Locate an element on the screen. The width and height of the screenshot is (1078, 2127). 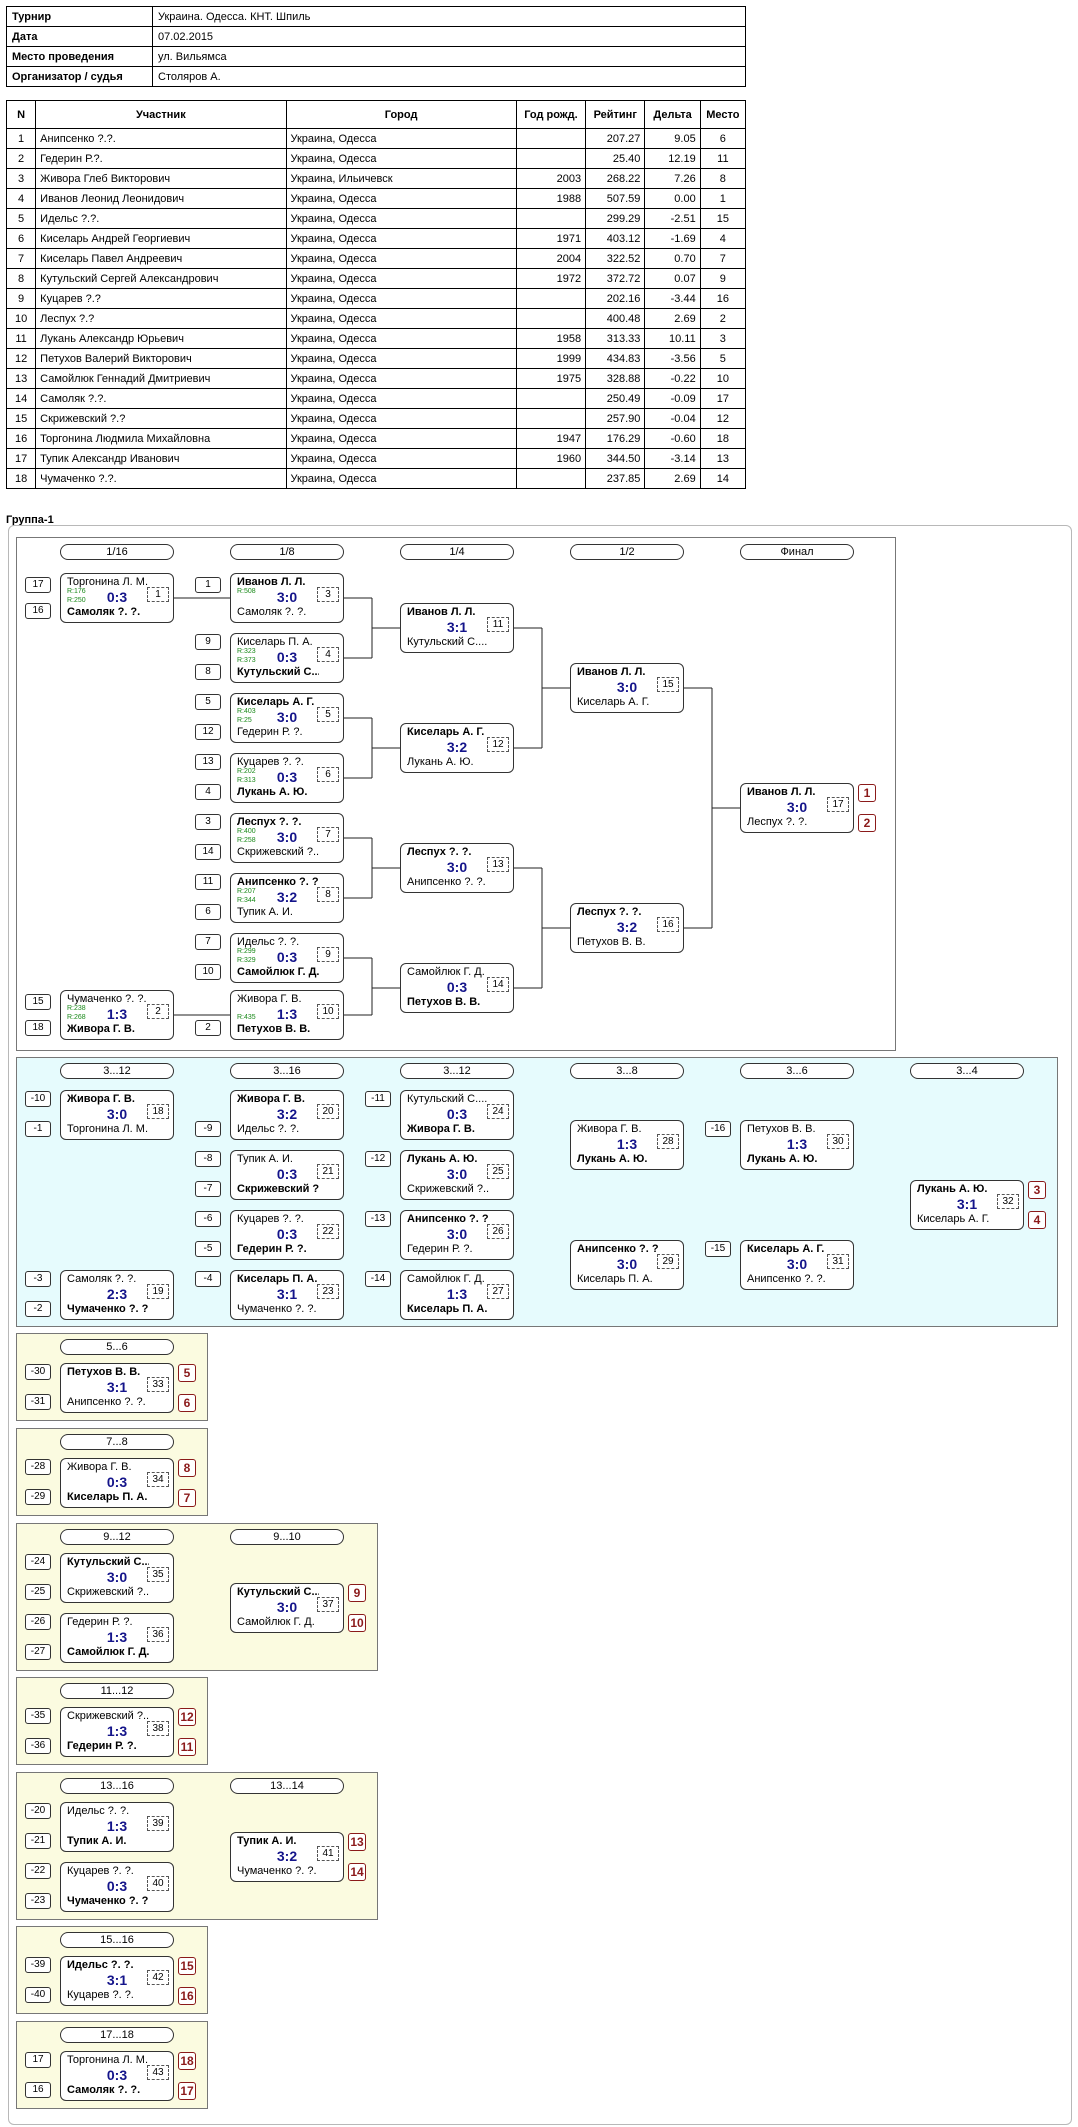
match-box: Лукань А. Ю. 3:1 Киселарь А. Г. 32 is located at coordinates (967, 1205).